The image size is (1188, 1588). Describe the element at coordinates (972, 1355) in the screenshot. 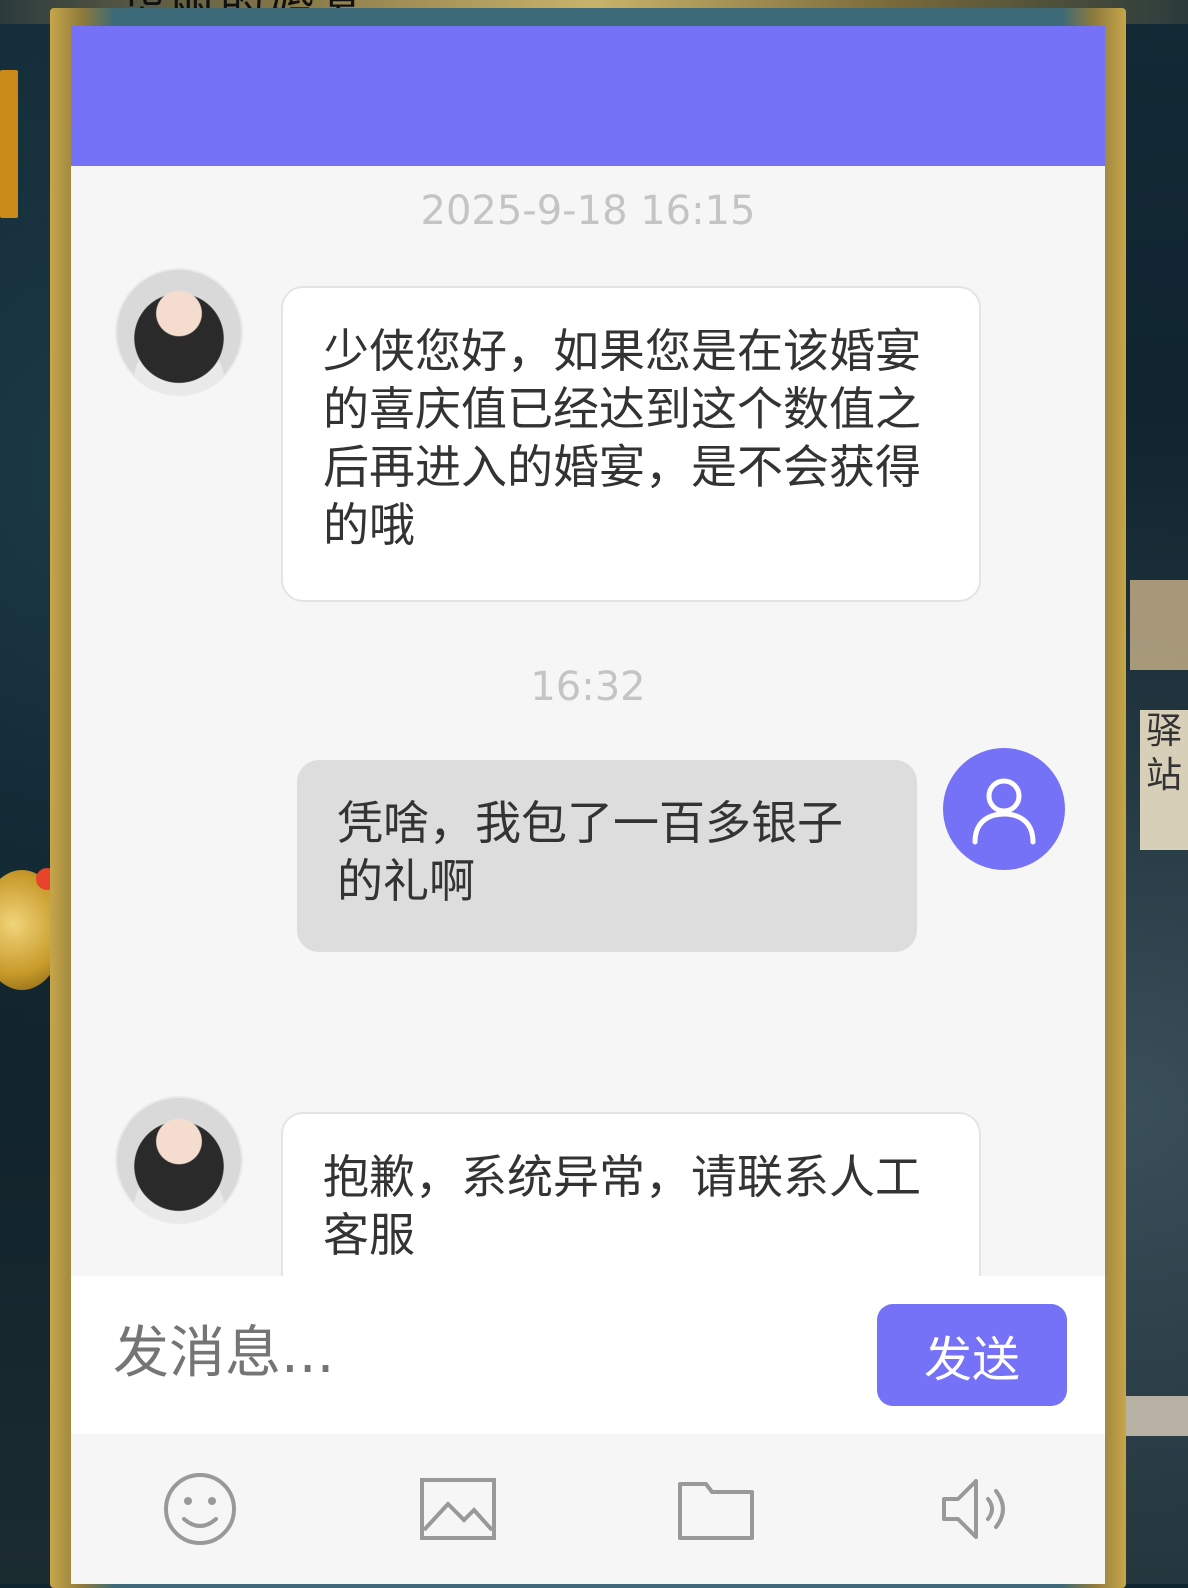

I see `send-button: 发送` at that location.